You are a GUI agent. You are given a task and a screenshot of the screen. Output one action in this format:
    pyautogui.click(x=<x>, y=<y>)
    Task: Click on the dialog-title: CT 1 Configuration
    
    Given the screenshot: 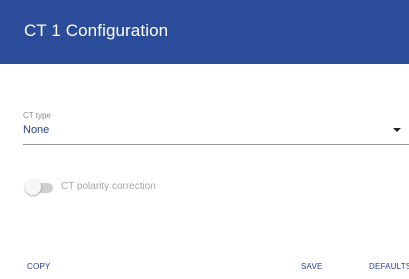 What is the action you would take?
    pyautogui.click(x=96, y=30)
    